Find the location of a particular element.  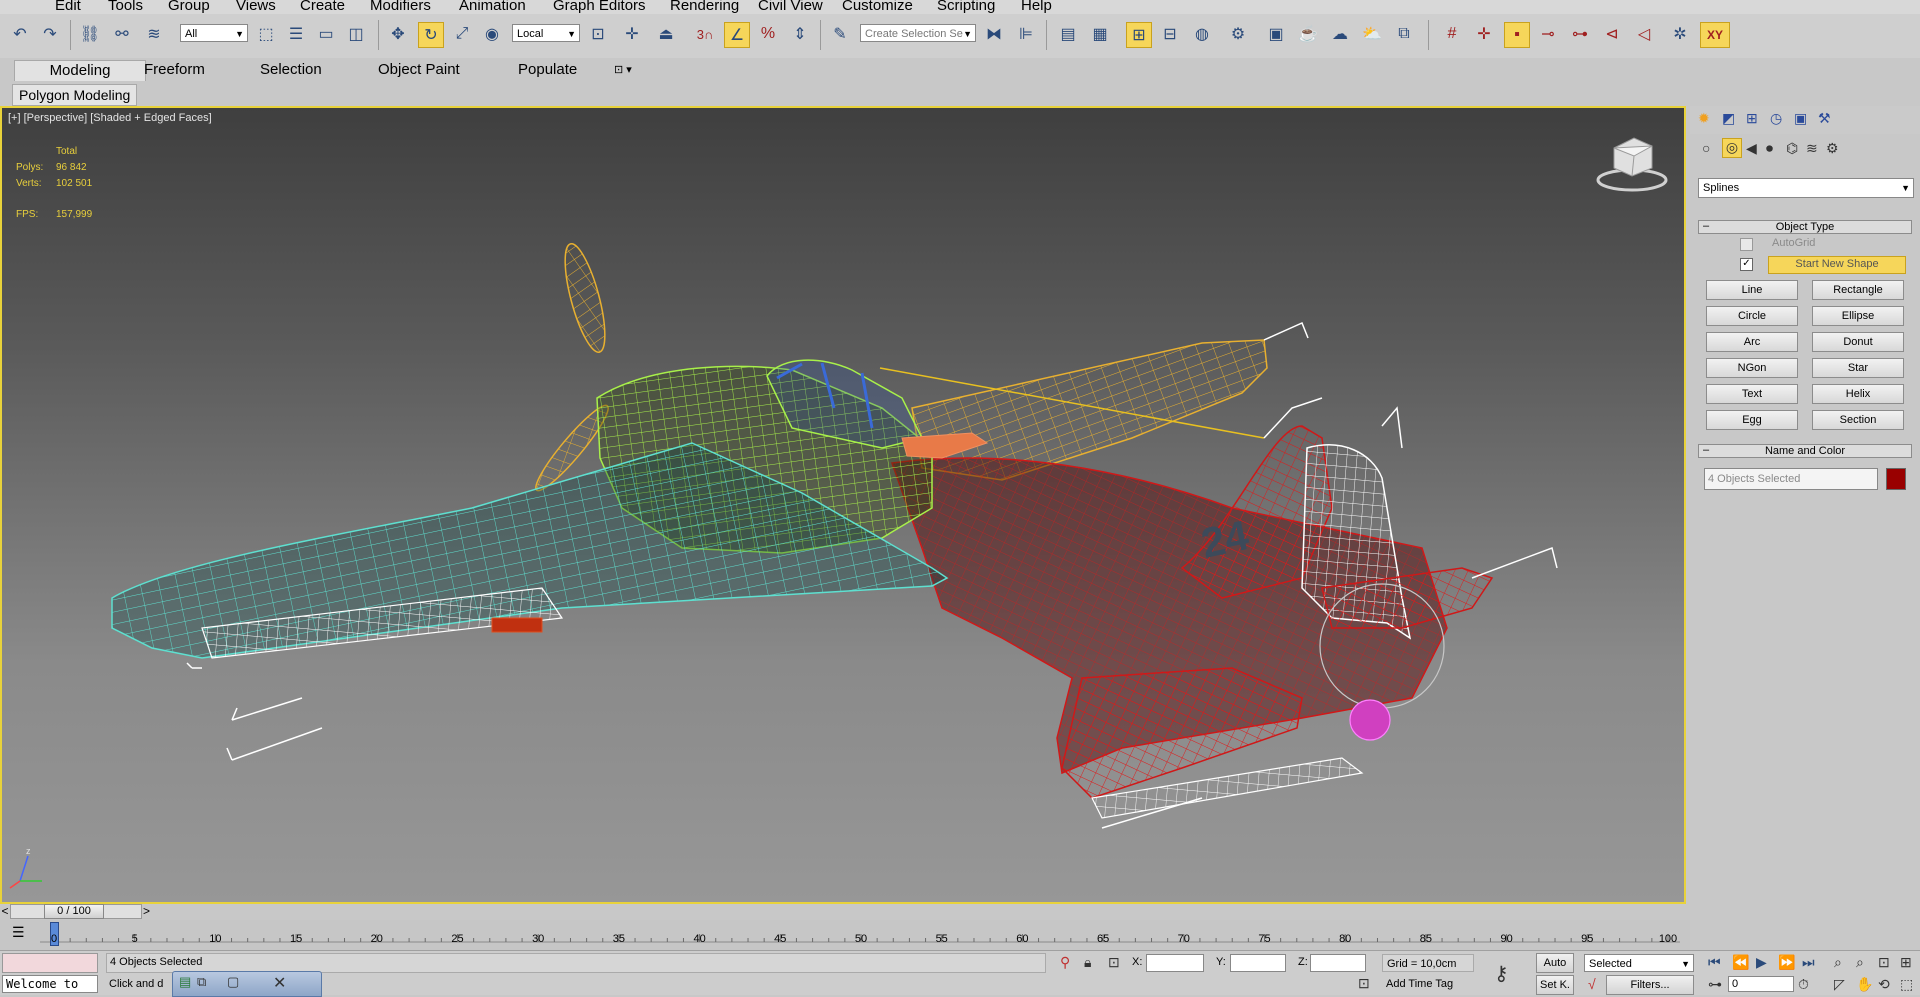

space-warps-category-icon: ≋ is located at coordinates (1812, 148).